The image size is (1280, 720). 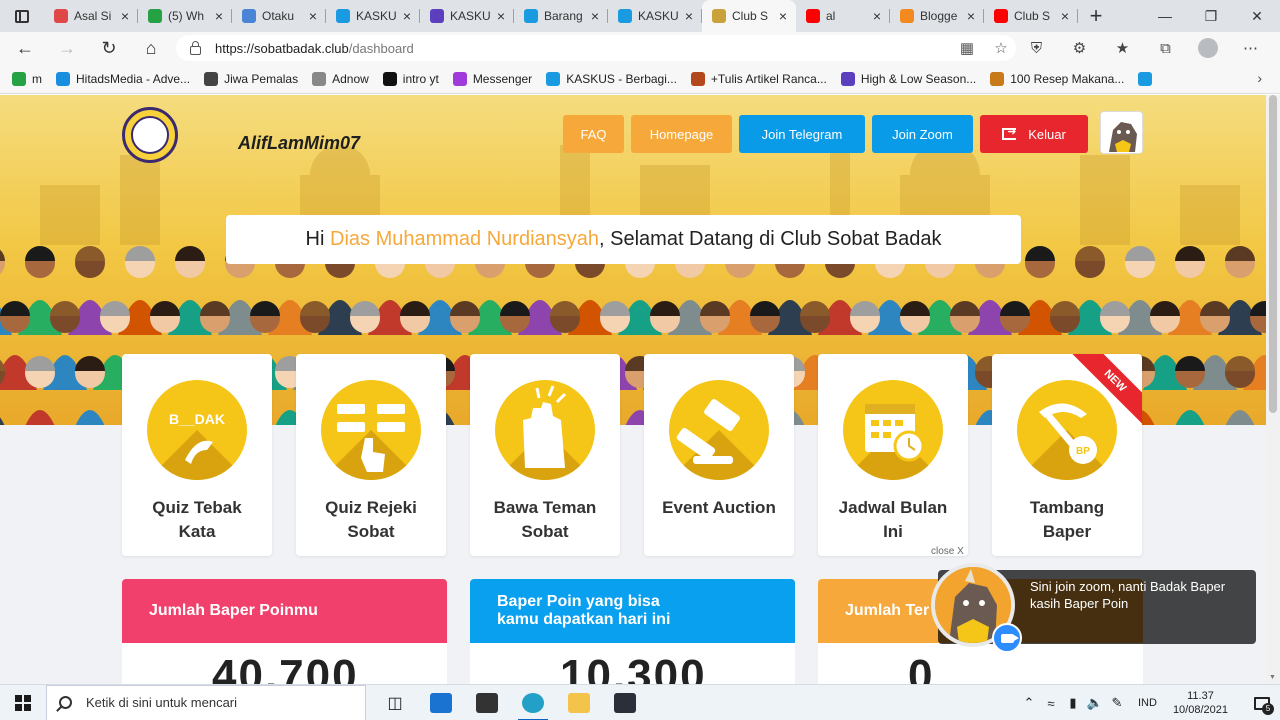 What do you see at coordinates (1147, 703) in the screenshot?
I see `input-language: IND` at bounding box center [1147, 703].